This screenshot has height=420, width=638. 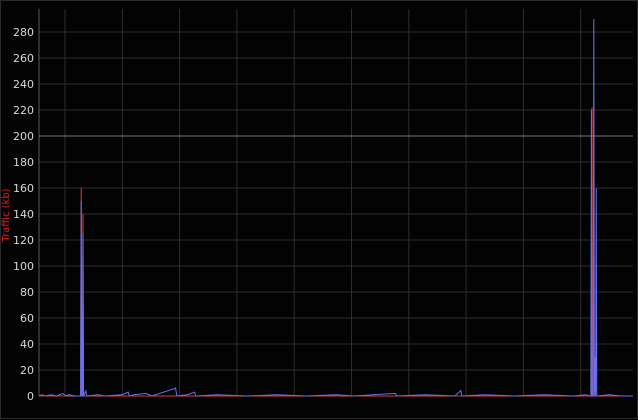 What do you see at coordinates (23, 240) in the screenshot?
I see `y-tick-label: 120` at bounding box center [23, 240].